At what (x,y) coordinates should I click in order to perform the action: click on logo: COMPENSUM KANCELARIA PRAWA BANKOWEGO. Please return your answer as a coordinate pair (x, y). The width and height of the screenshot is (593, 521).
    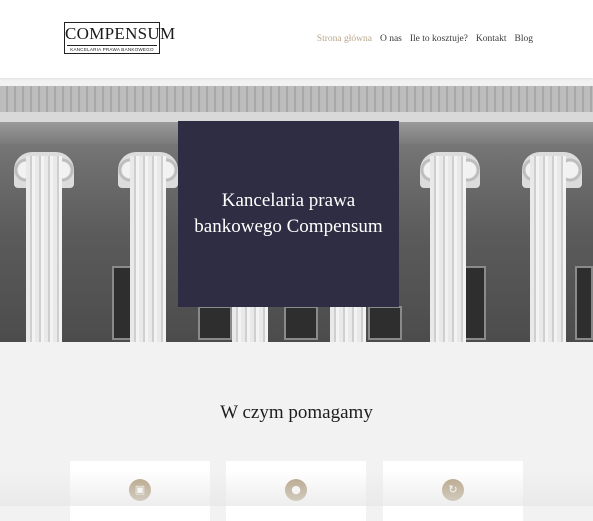
    Looking at the image, I should click on (120, 38).